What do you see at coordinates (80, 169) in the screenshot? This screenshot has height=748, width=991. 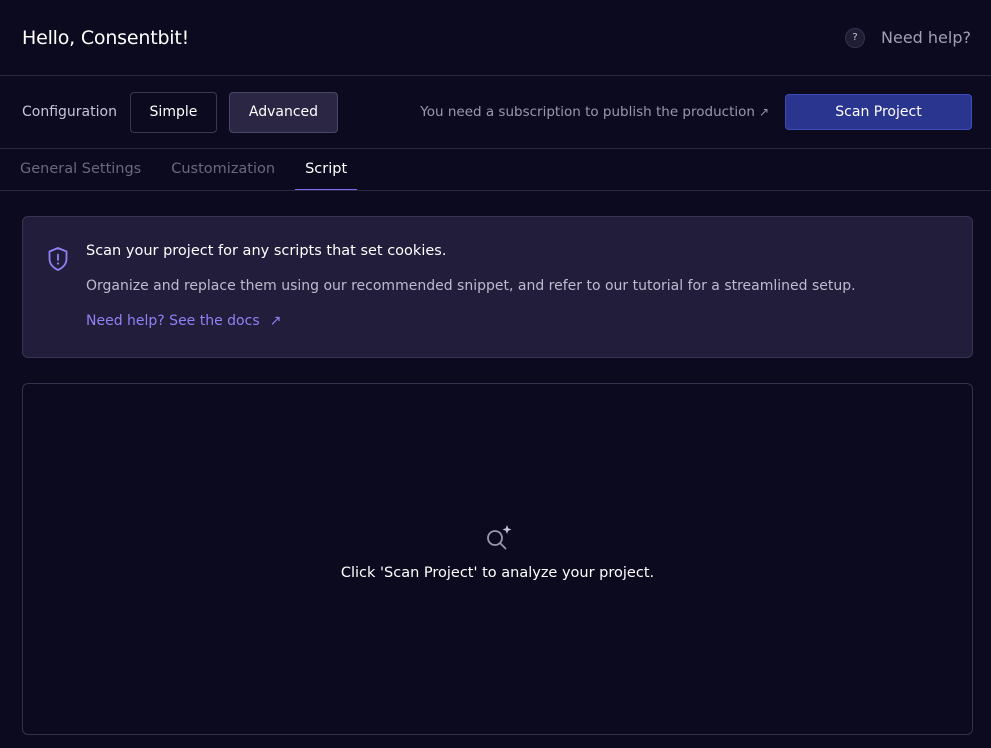 I see `tab-general-settings: General Settings` at bounding box center [80, 169].